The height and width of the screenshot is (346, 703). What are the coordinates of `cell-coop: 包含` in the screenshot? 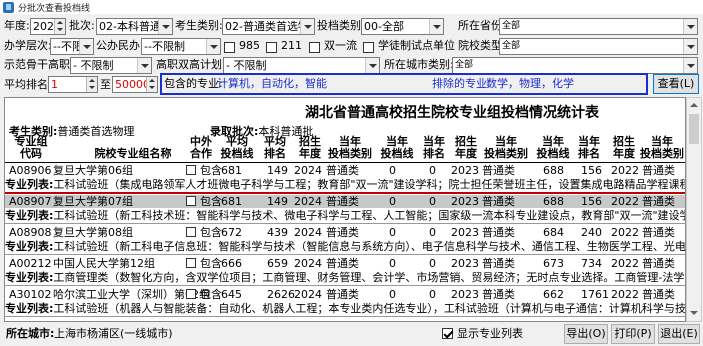 It's located at (211, 170).